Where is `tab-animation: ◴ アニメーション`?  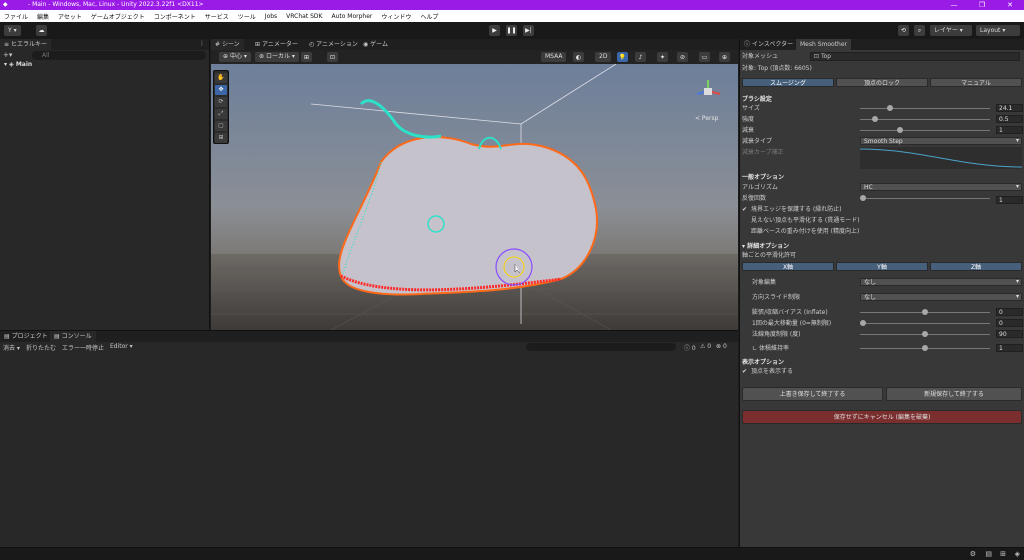
tab-animation: ◴ アニメーション is located at coordinates (333, 44).